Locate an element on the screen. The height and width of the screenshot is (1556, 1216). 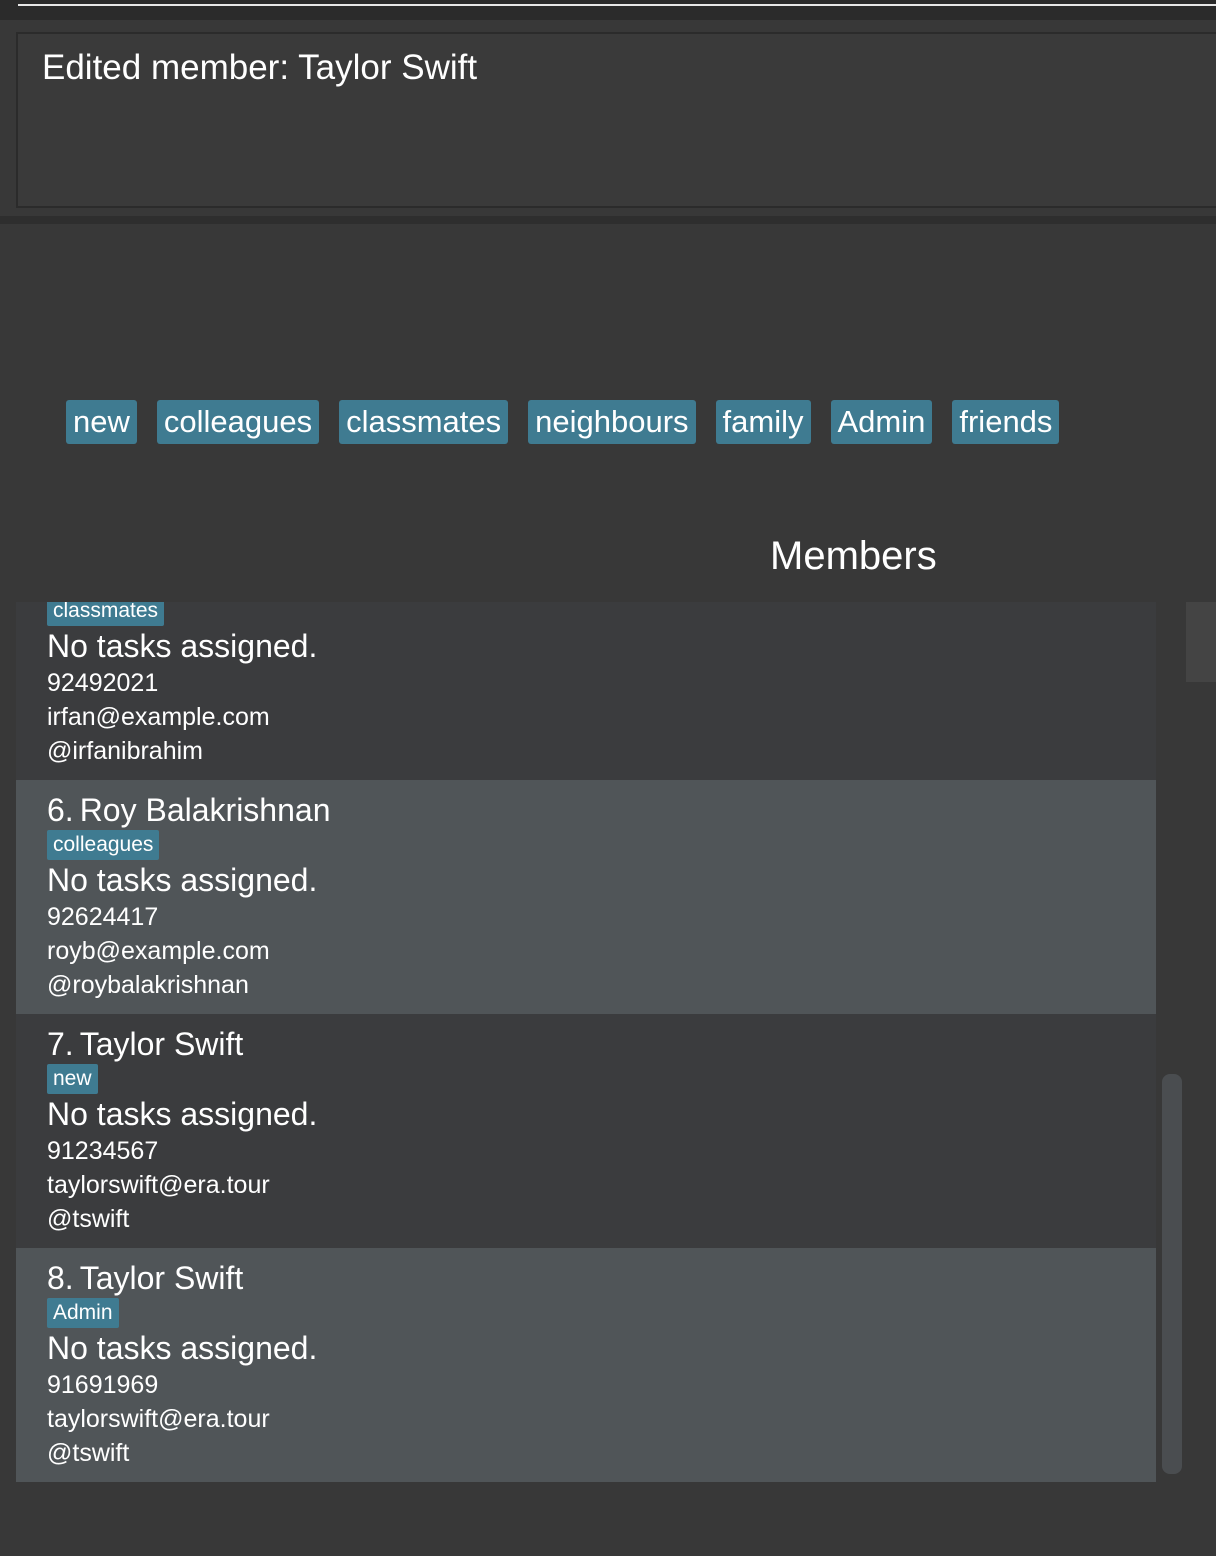
member-phone: 92624417 is located at coordinates (103, 917).